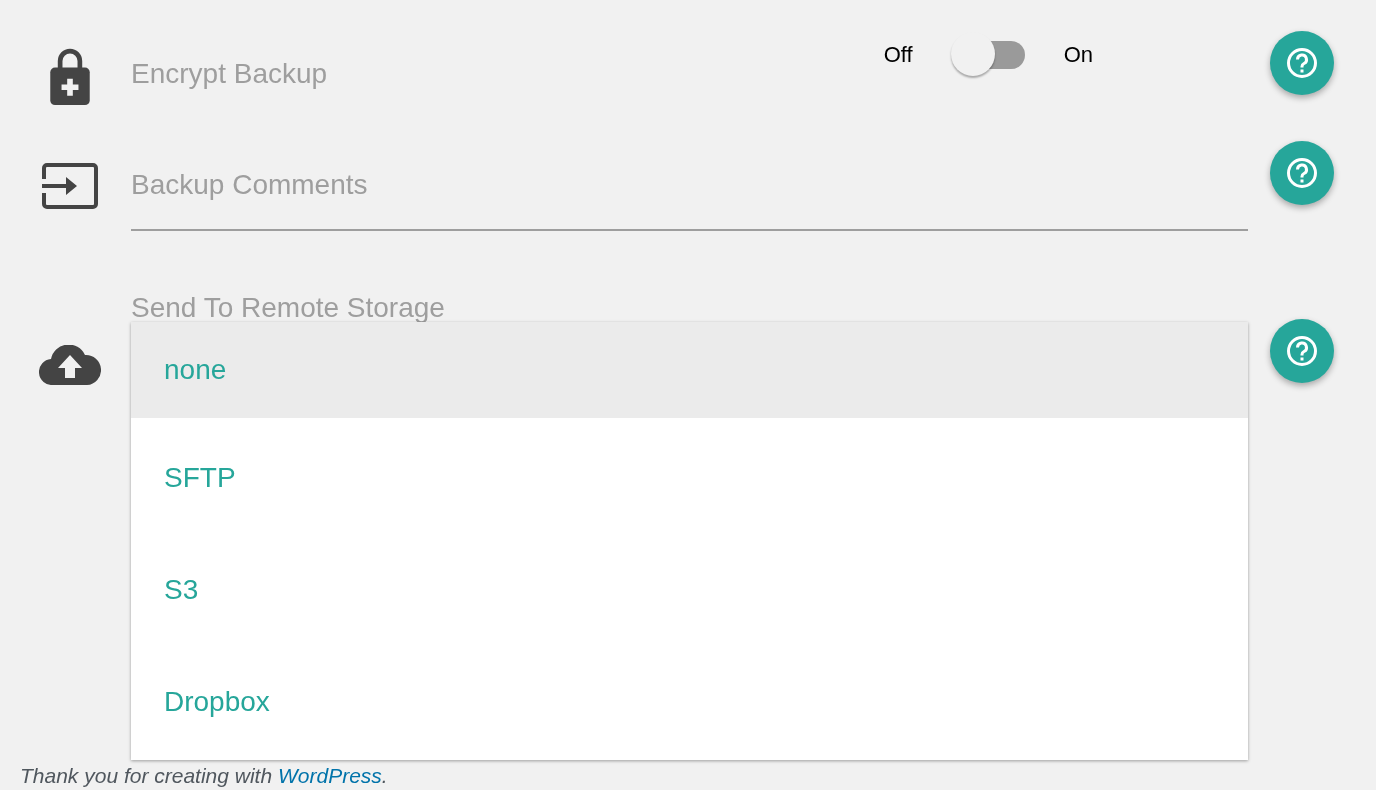  Describe the element at coordinates (229, 74) in the screenshot. I see `field-label: Encrypt Backup` at that location.